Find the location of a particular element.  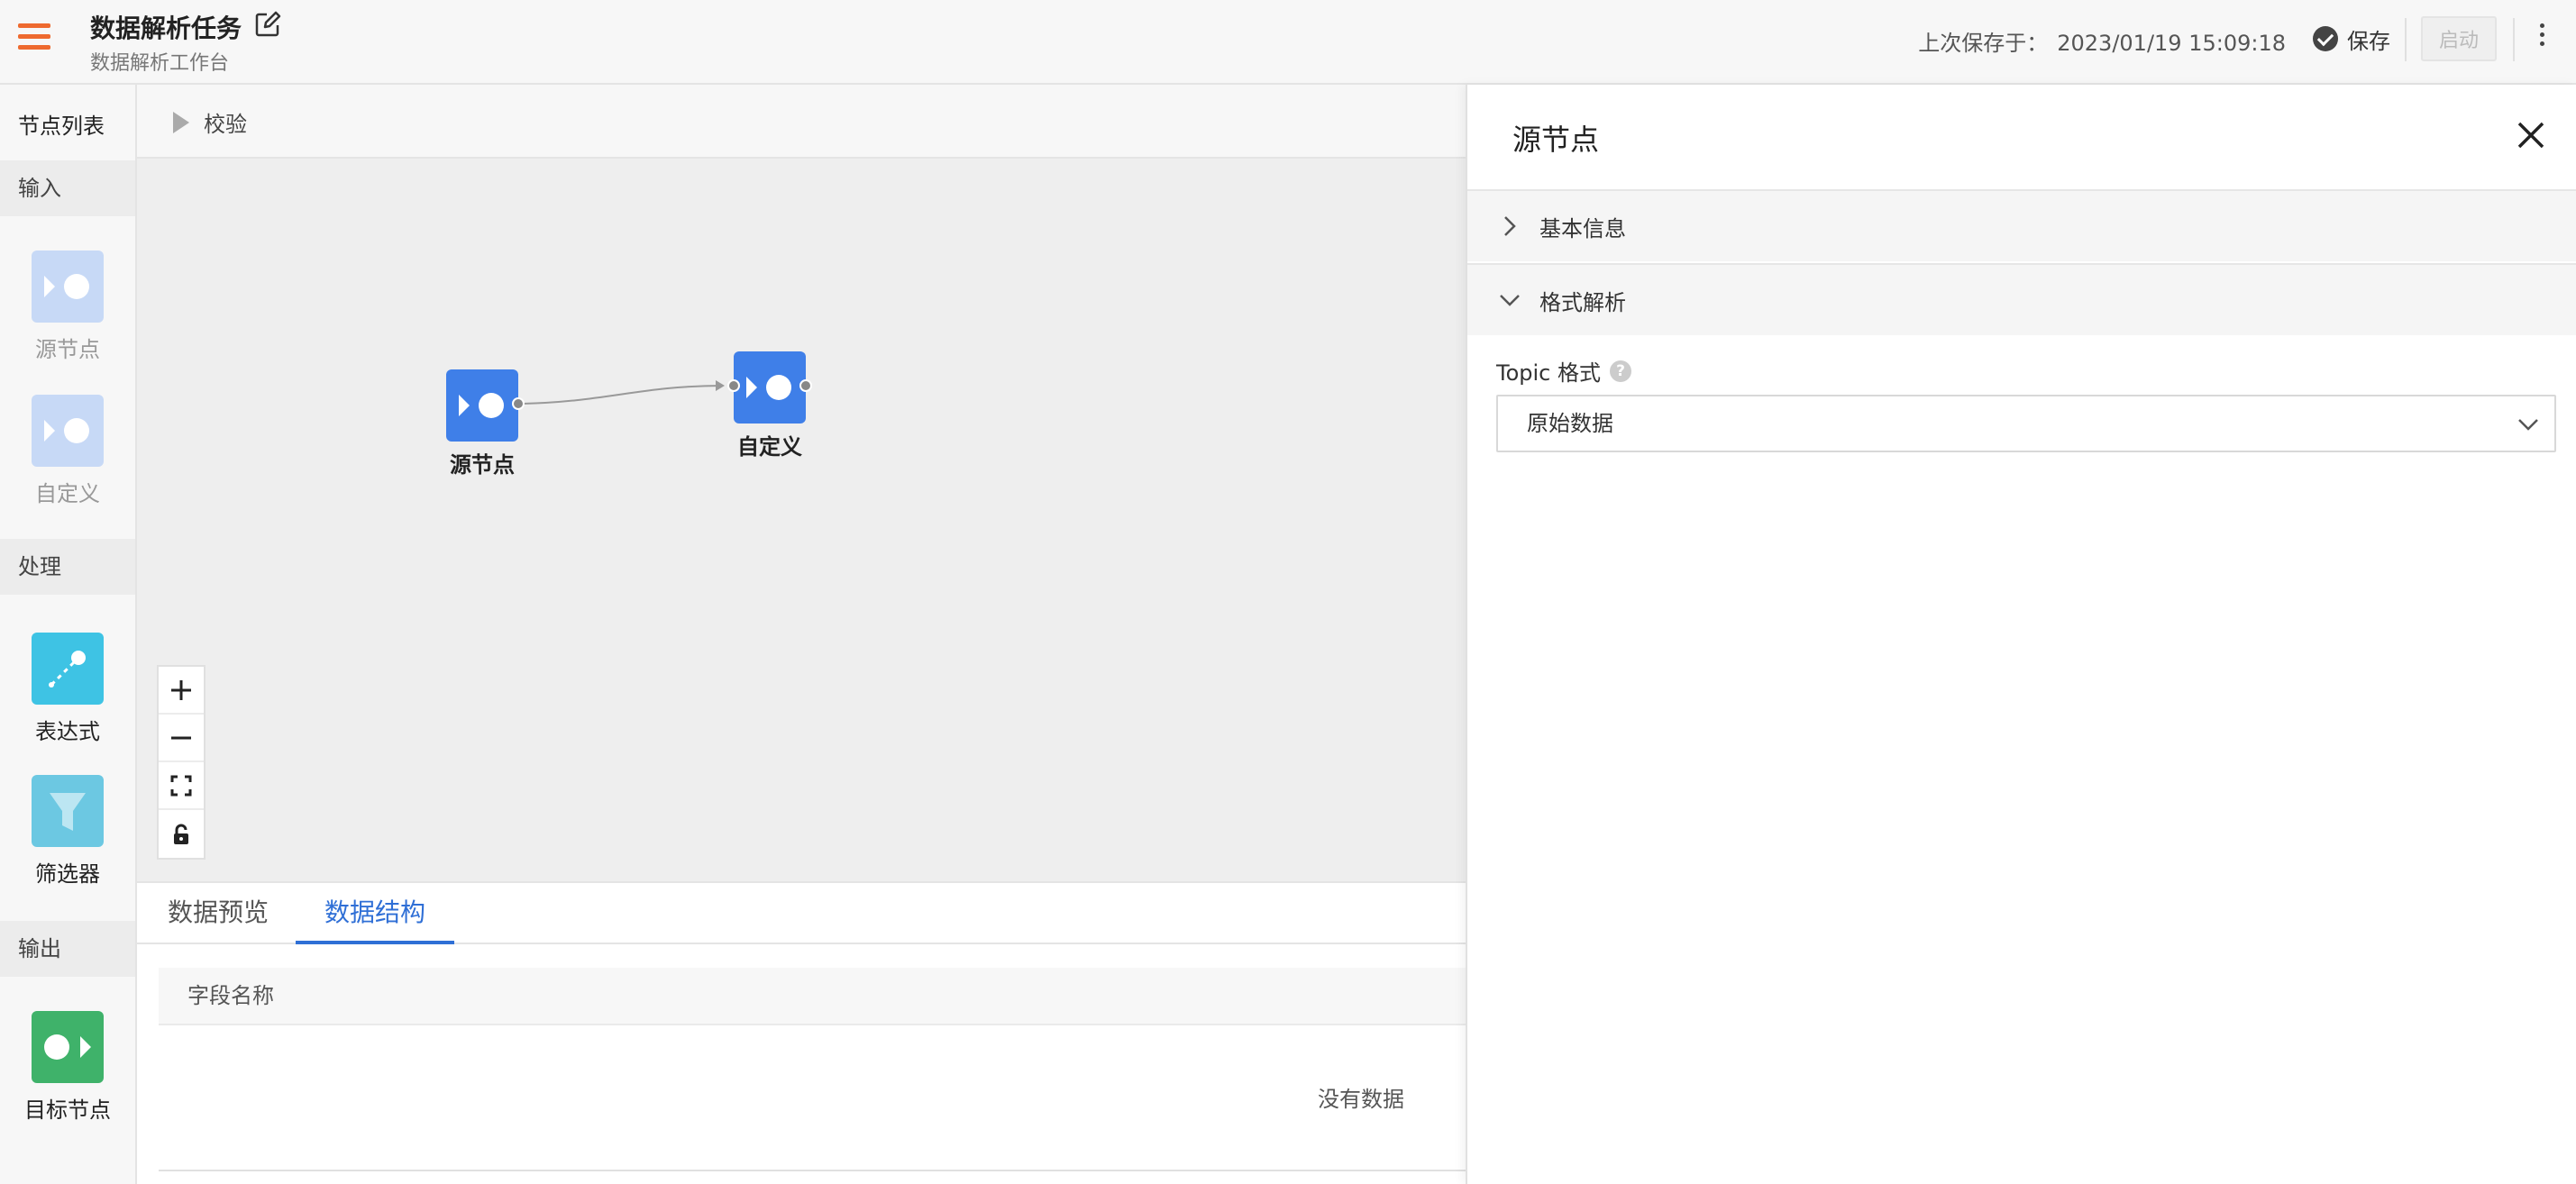

section-label: 格式解析 is located at coordinates (1582, 302).